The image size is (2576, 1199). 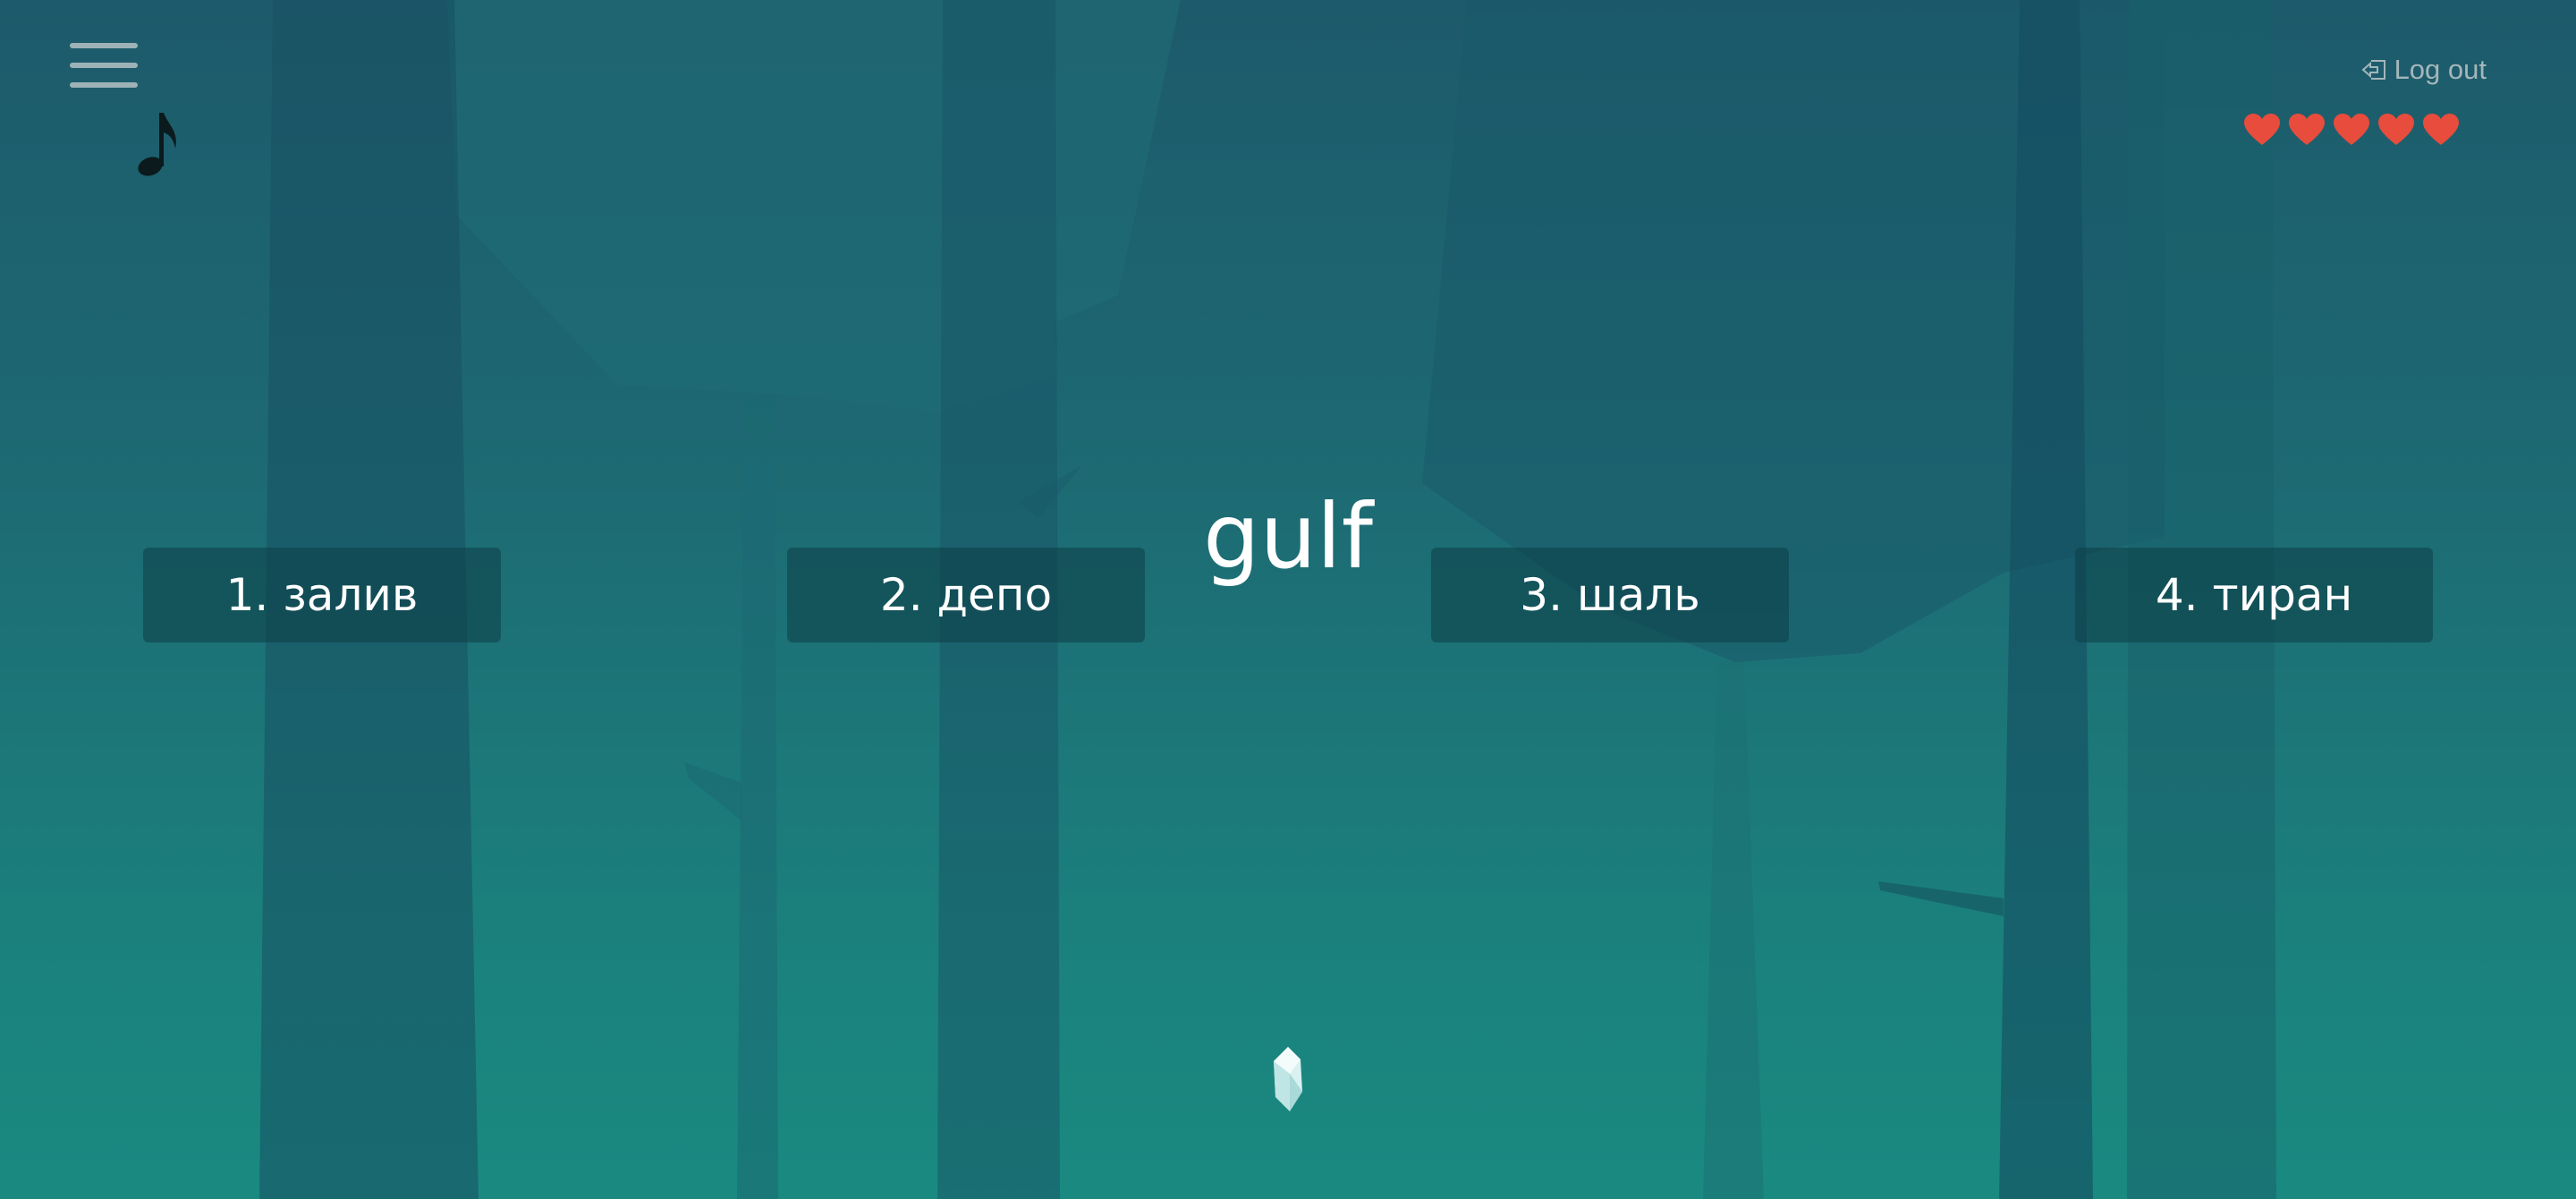 What do you see at coordinates (1610, 595) in the screenshot?
I see `answer-option-3: 3. шаль` at bounding box center [1610, 595].